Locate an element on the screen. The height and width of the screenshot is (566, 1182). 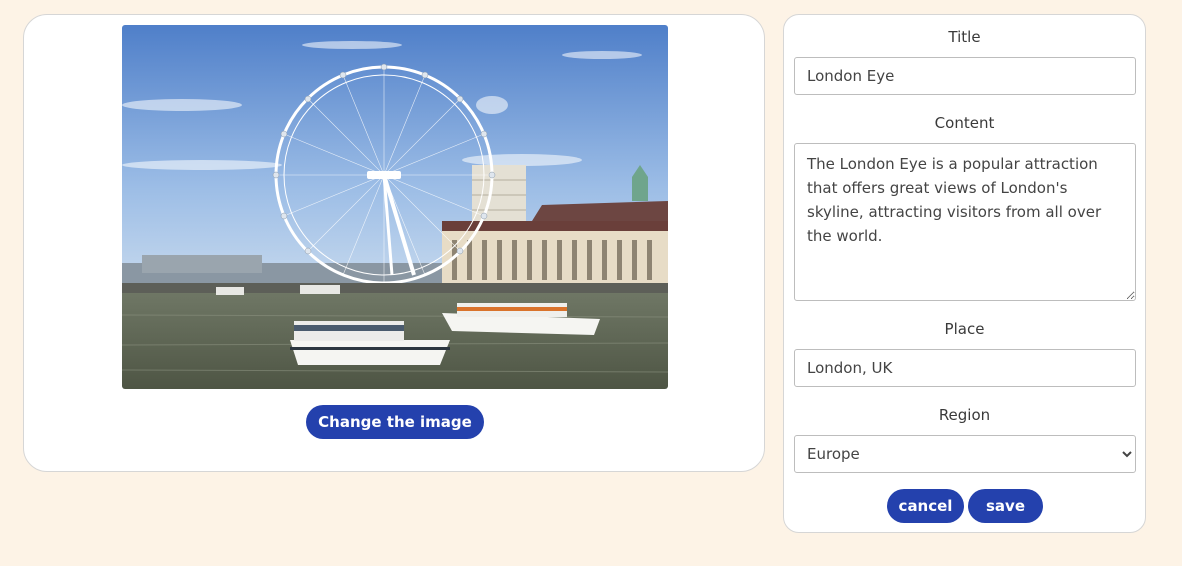
title-label: Title is located at coordinates (964, 37).